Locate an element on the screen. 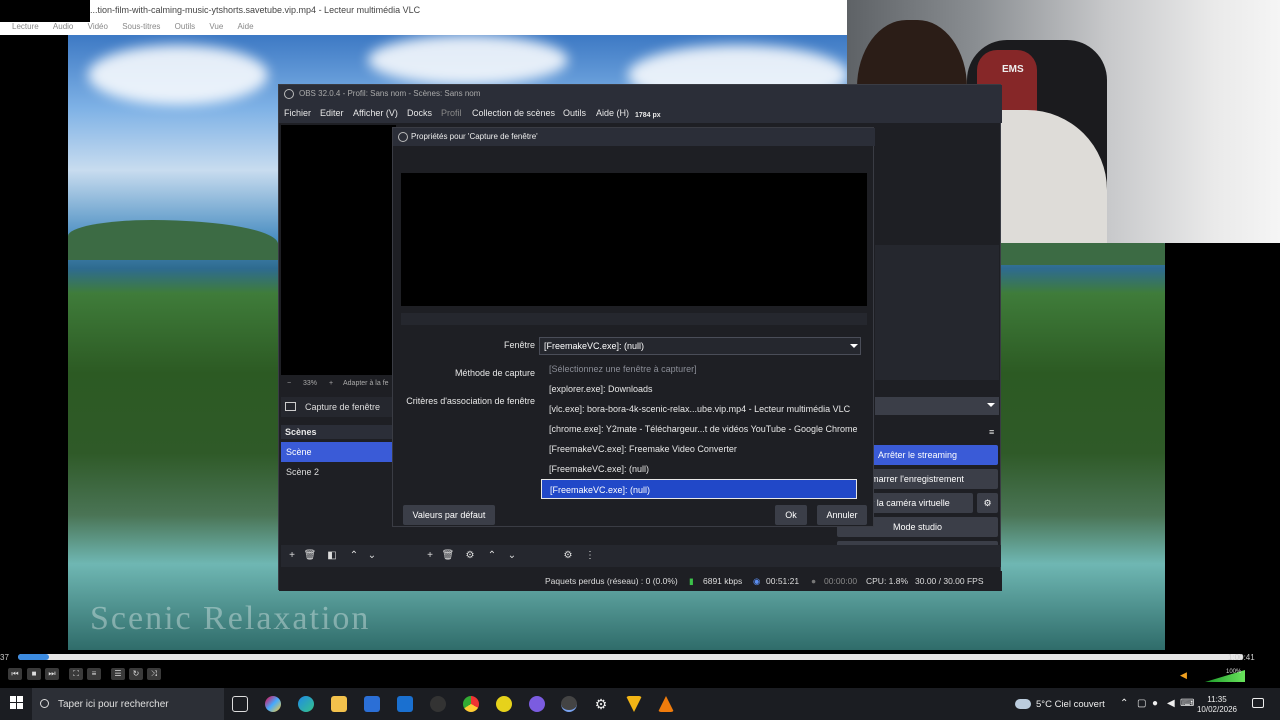 The height and width of the screenshot is (720, 1280). vlc-controls is located at coordinates (640, 675).